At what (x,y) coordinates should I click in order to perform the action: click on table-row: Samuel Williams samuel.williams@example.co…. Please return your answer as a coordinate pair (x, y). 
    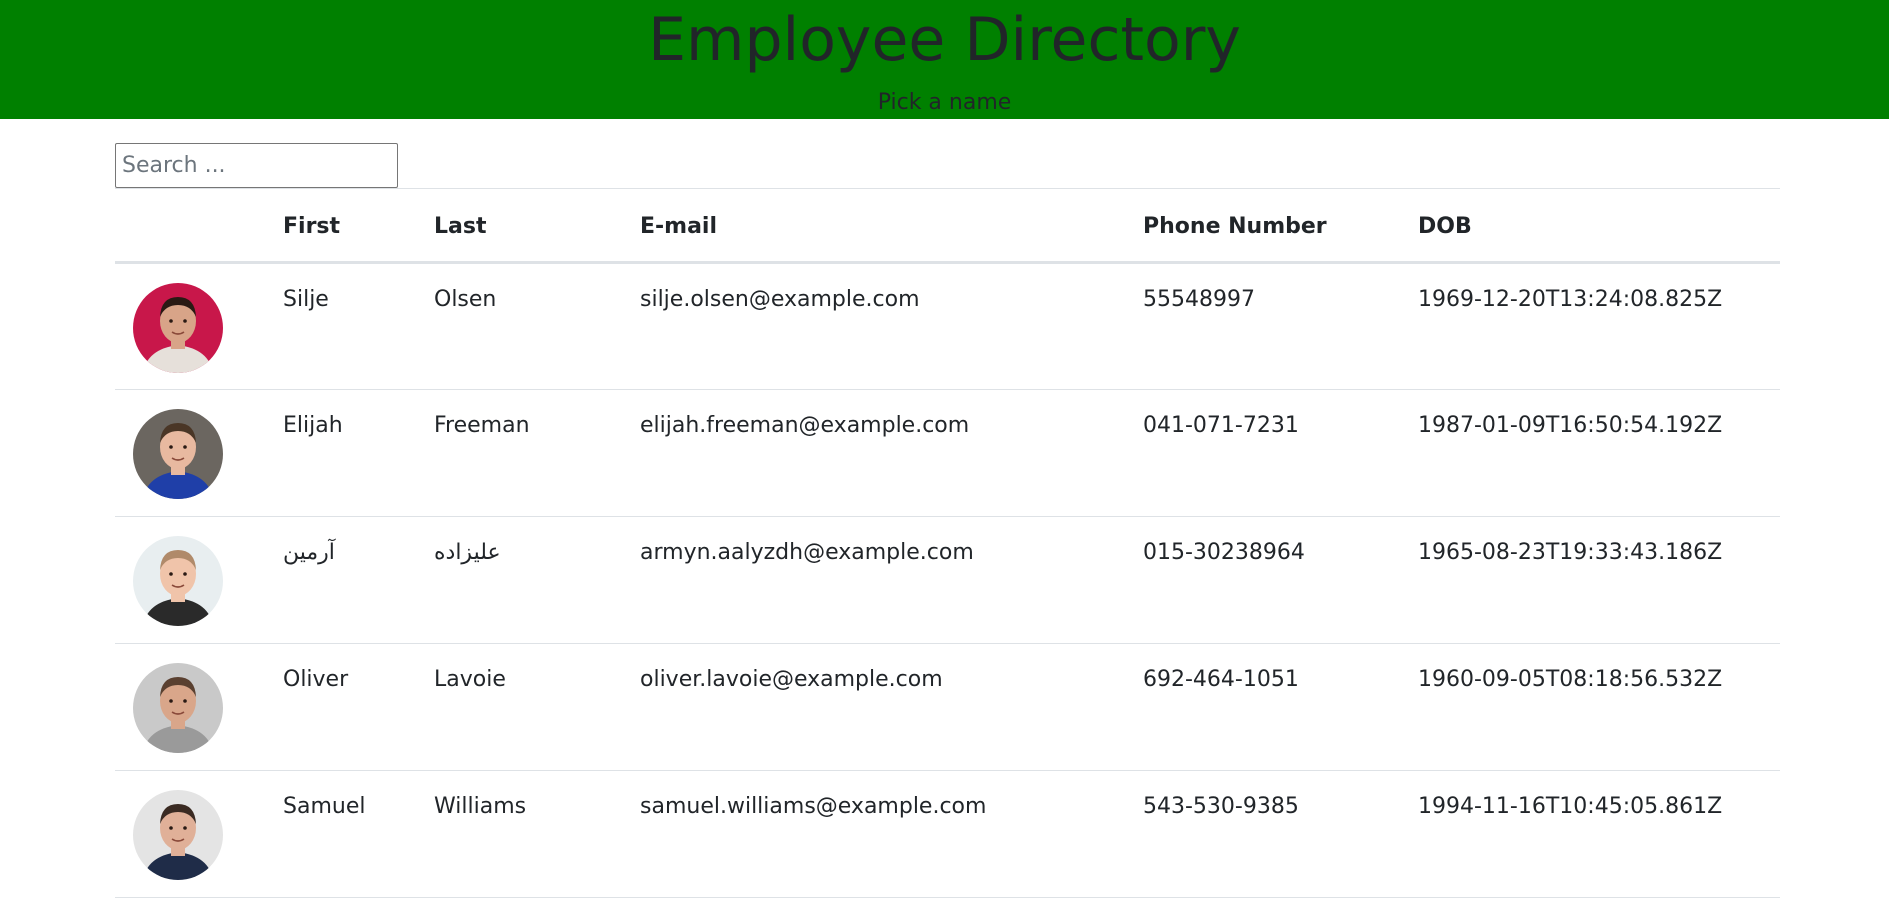
    Looking at the image, I should click on (947, 834).